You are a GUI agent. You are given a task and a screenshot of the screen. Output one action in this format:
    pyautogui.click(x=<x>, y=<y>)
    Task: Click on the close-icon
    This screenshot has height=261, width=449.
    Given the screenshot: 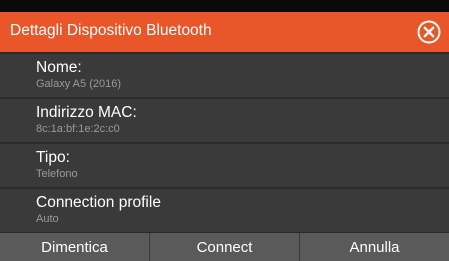 What is the action you would take?
    pyautogui.click(x=429, y=32)
    